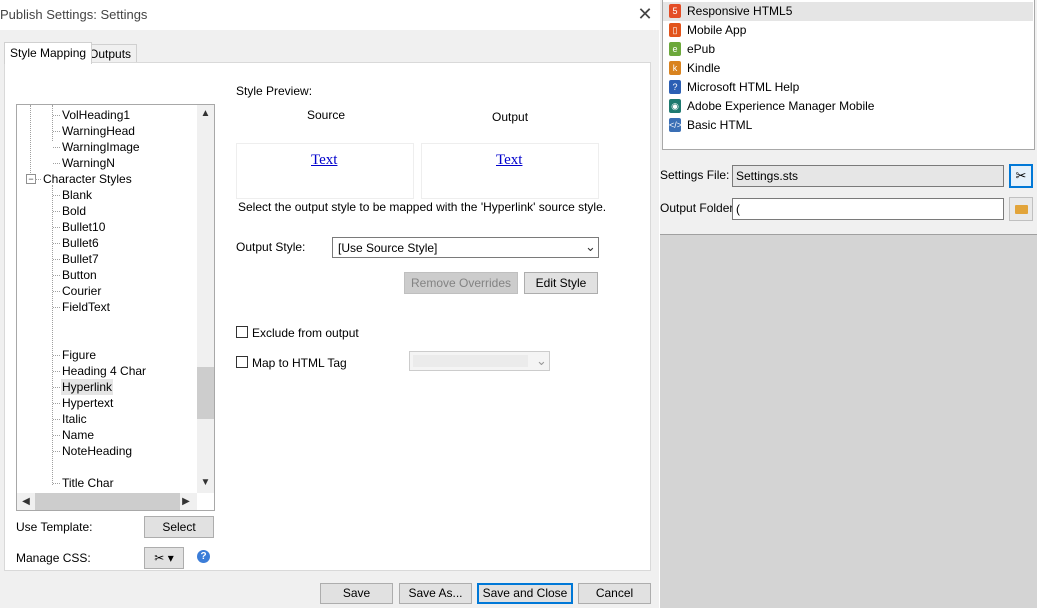  What do you see at coordinates (205, 393) in the screenshot?
I see `vertical-scroll-thumb` at bounding box center [205, 393].